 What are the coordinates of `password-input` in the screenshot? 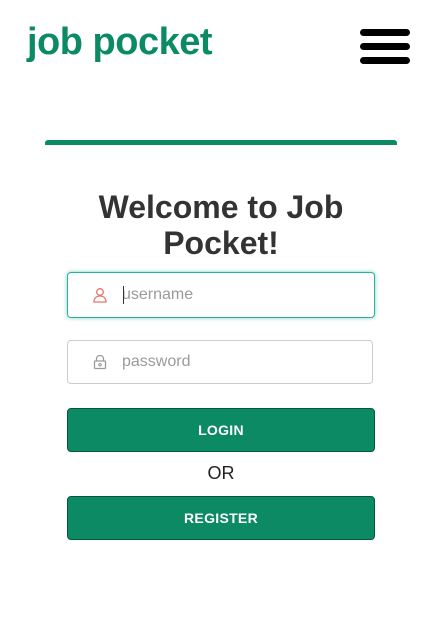 It's located at (242, 362).